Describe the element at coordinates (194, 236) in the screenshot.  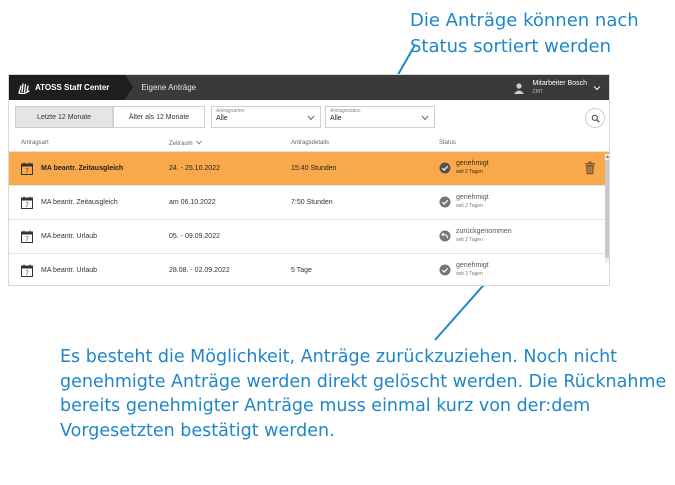
I see `request-period: 05. - 09.09.2022` at that location.